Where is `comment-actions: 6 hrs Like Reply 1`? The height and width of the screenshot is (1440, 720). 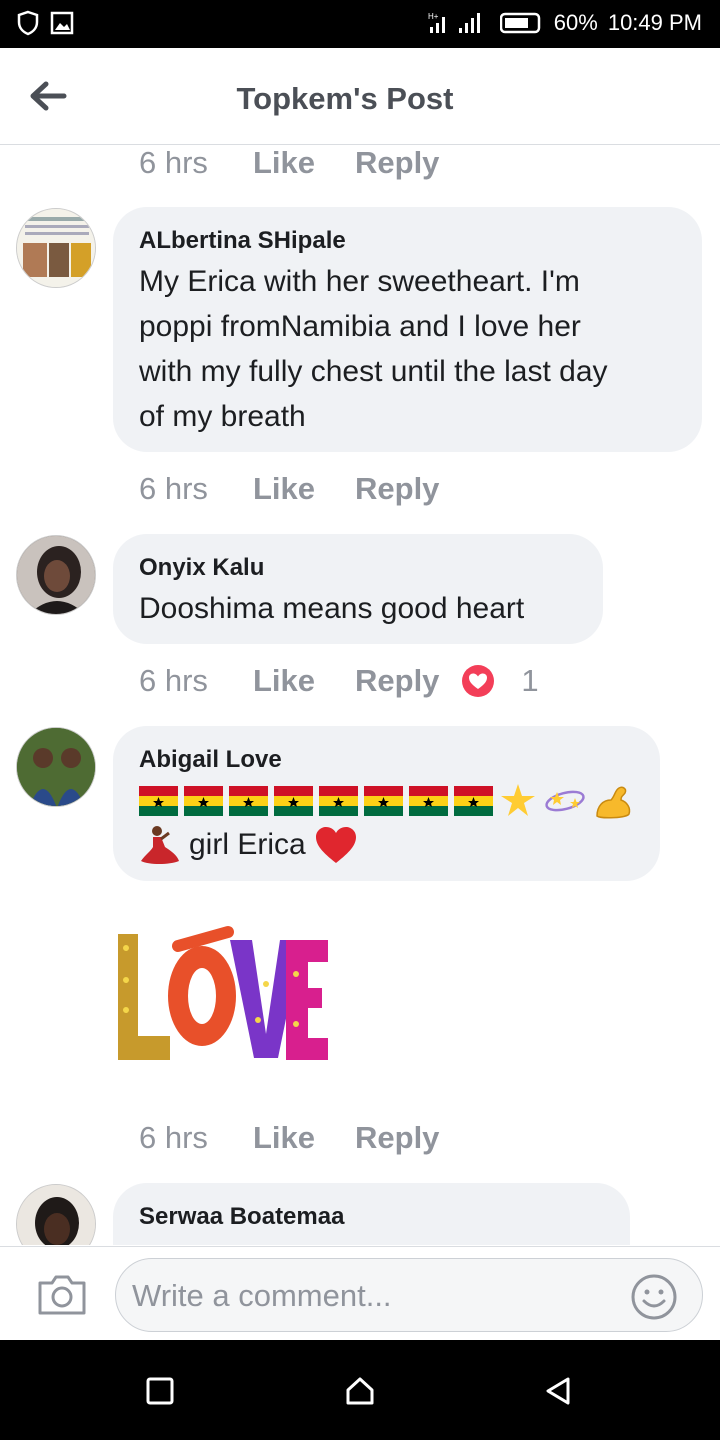 comment-actions: 6 hrs Like Reply 1 is located at coordinates (339, 681).